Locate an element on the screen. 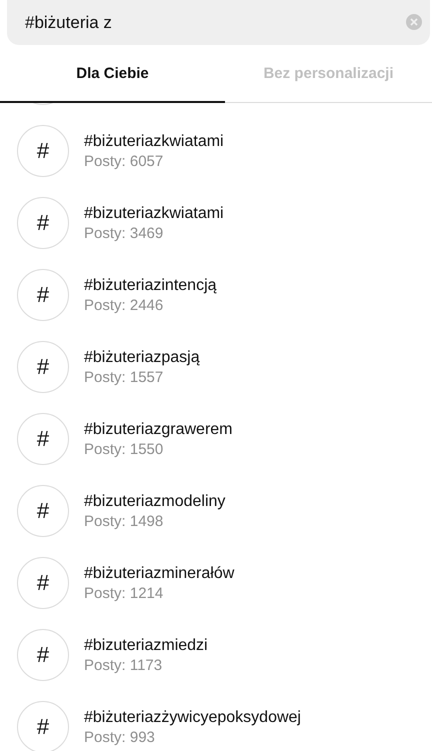 This screenshot has height=751, width=432. hashtag-name: #bizuteriazgrawerem is located at coordinates (158, 429).